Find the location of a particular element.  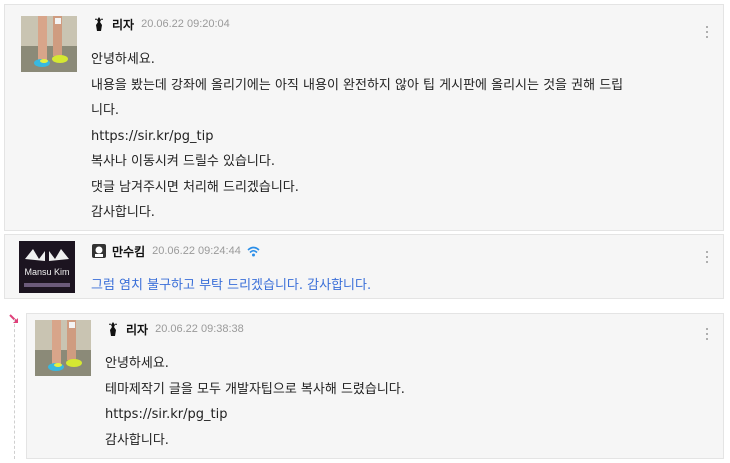

comment-body: 그럼 염치 불구하고 부탁 드리겠습니다. 감사합니다. is located at coordinates (231, 286).